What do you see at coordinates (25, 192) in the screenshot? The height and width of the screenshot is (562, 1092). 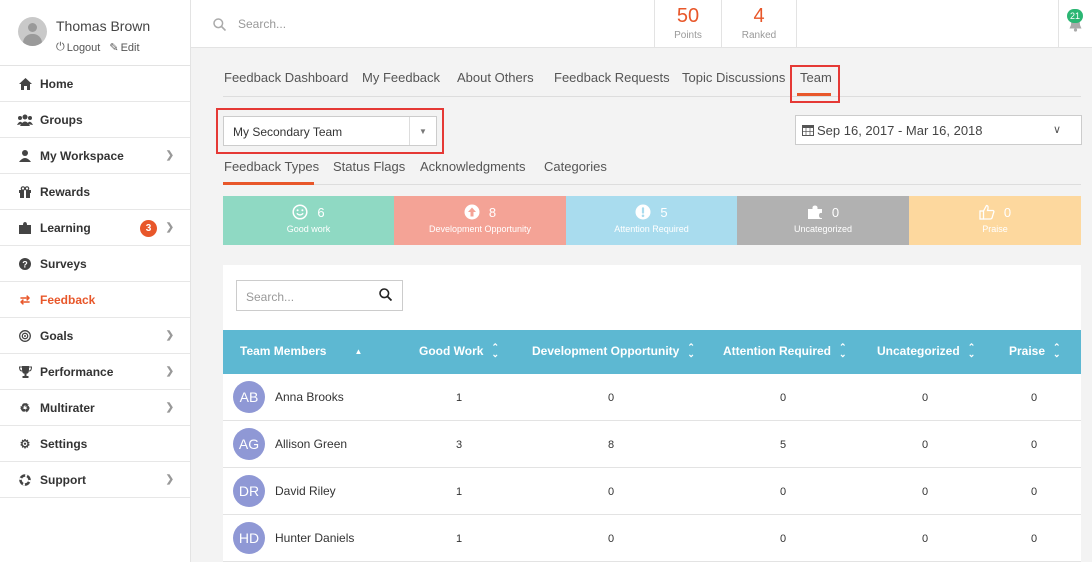 I see `gift-icon` at bounding box center [25, 192].